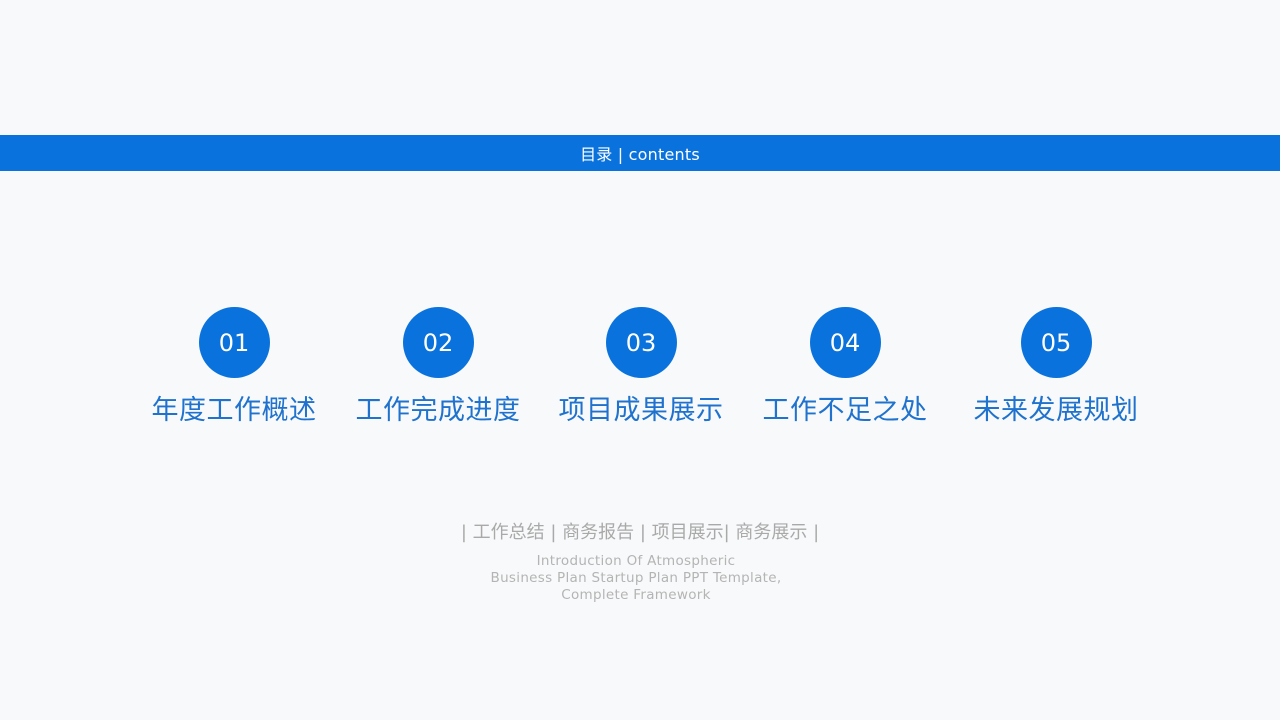 This screenshot has width=1280, height=720. I want to click on number-badge: 05, so click(1056, 342).